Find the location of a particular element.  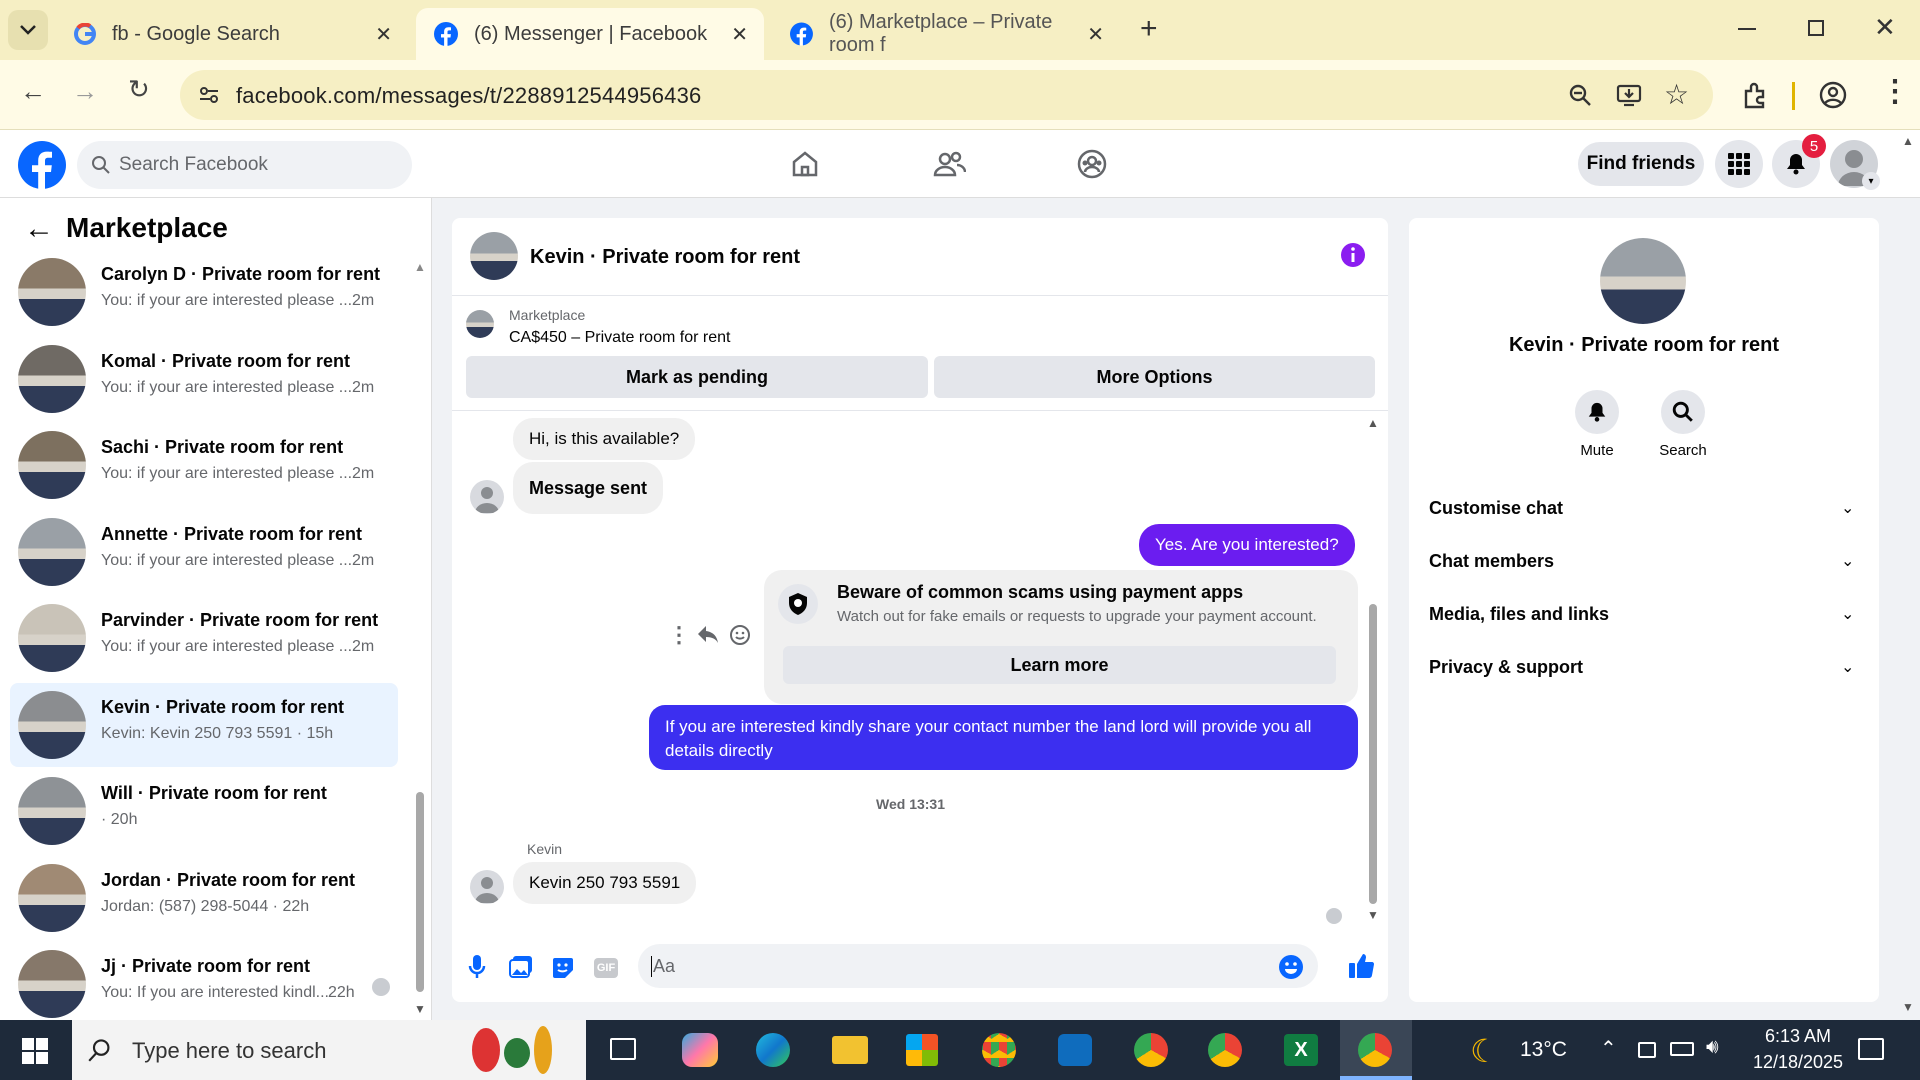

extensions-icon is located at coordinates (1755, 95).